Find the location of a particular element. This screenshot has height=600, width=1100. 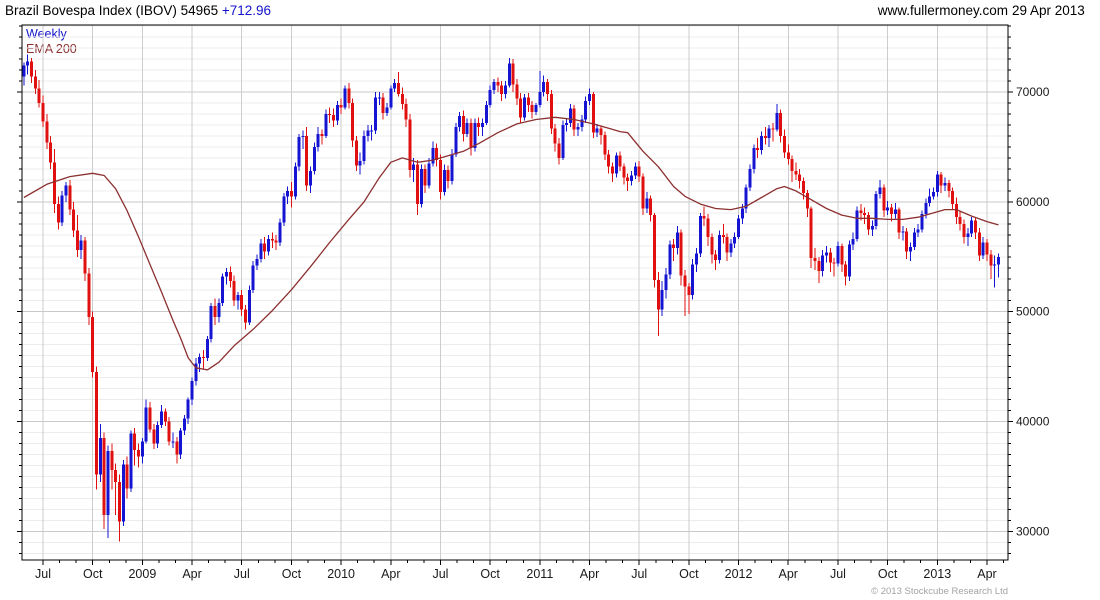

y-axis-label: 60000 is located at coordinates (1033, 202).